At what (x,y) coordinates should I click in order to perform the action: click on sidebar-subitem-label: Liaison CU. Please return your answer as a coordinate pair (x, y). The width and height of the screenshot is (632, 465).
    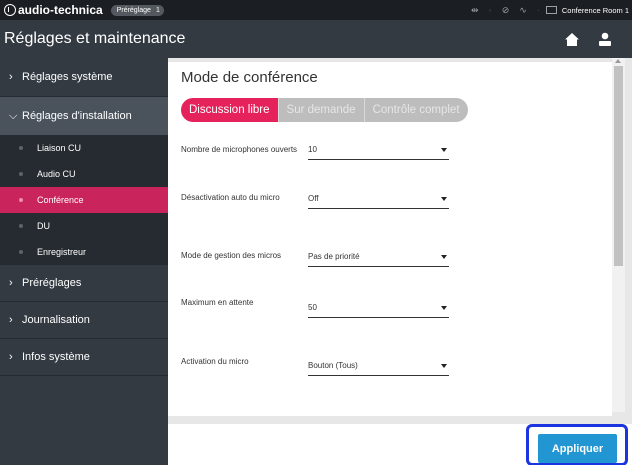
    Looking at the image, I should click on (59, 148).